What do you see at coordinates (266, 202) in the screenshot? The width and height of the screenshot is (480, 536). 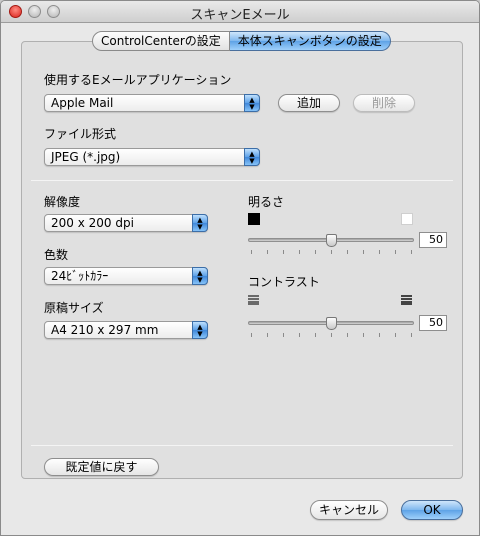 I see `brightness-label: 明るさ` at bounding box center [266, 202].